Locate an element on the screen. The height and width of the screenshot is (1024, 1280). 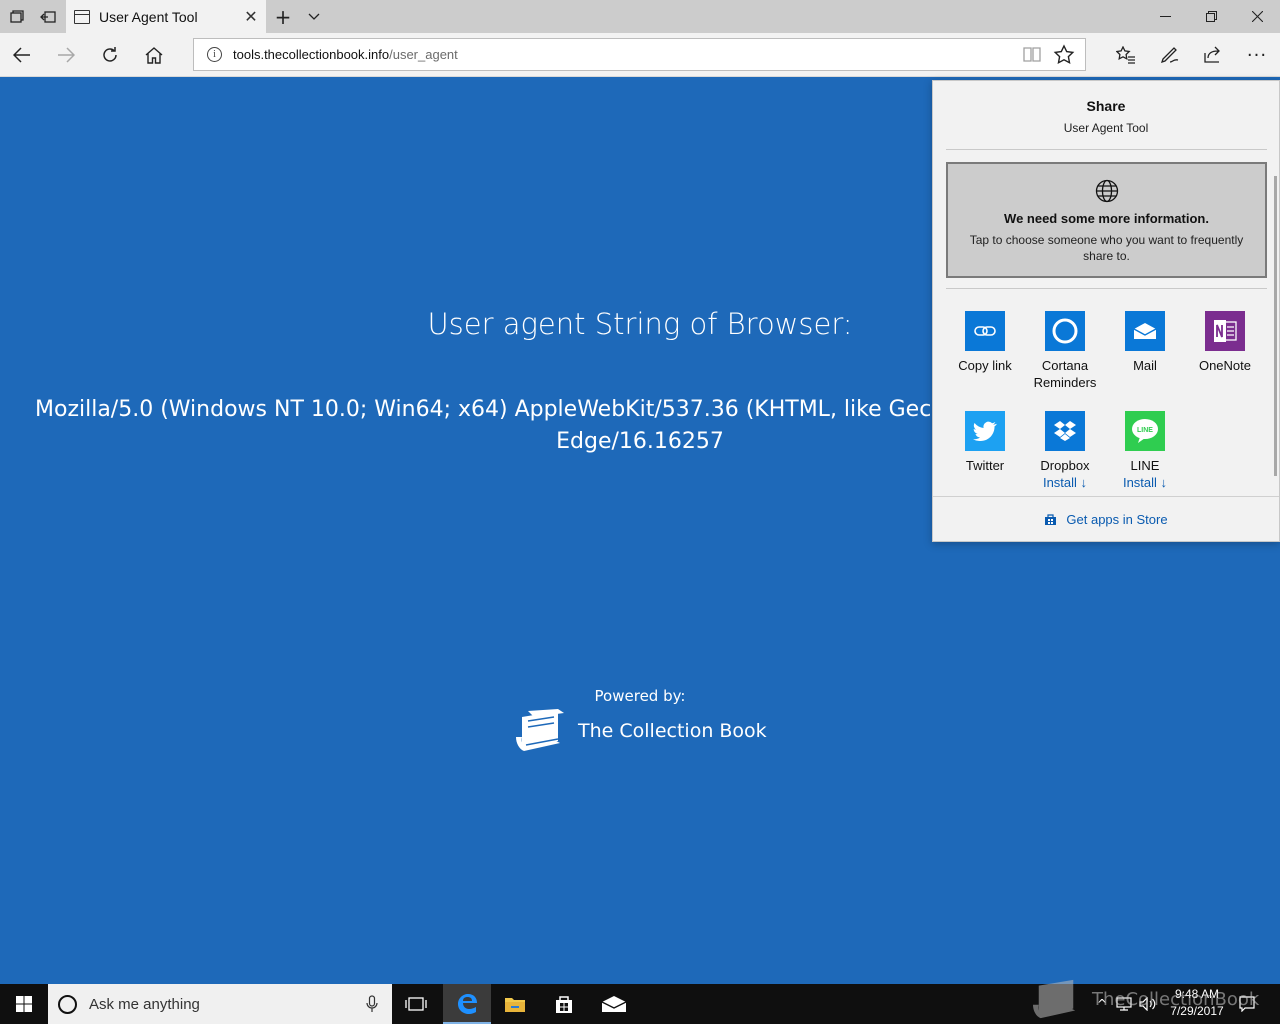
cortana-search-box: Ask me anything is located at coordinates (220, 1004).